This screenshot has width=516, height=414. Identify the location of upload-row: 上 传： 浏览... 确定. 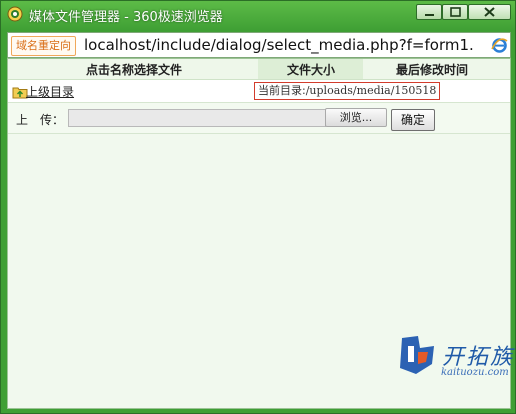
(259, 118).